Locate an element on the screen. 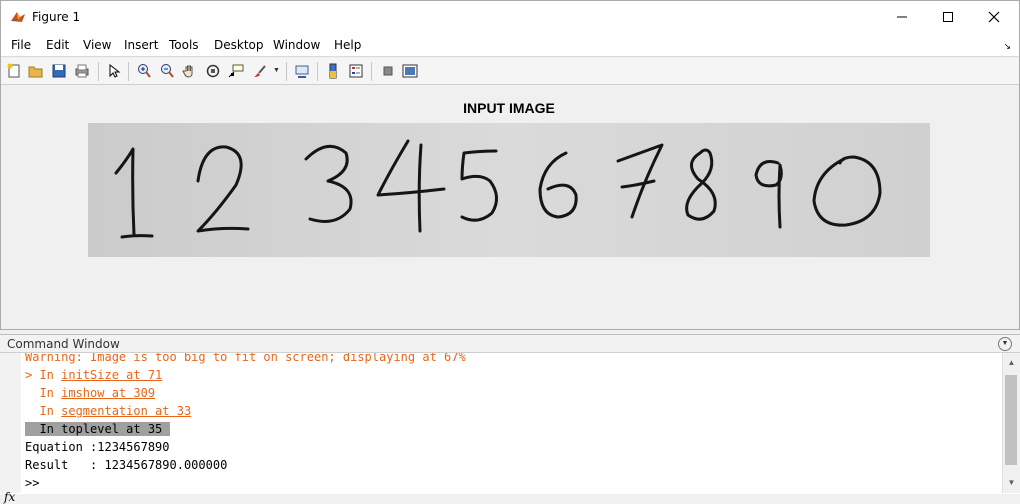  command-prompt: >> is located at coordinates (32, 483).